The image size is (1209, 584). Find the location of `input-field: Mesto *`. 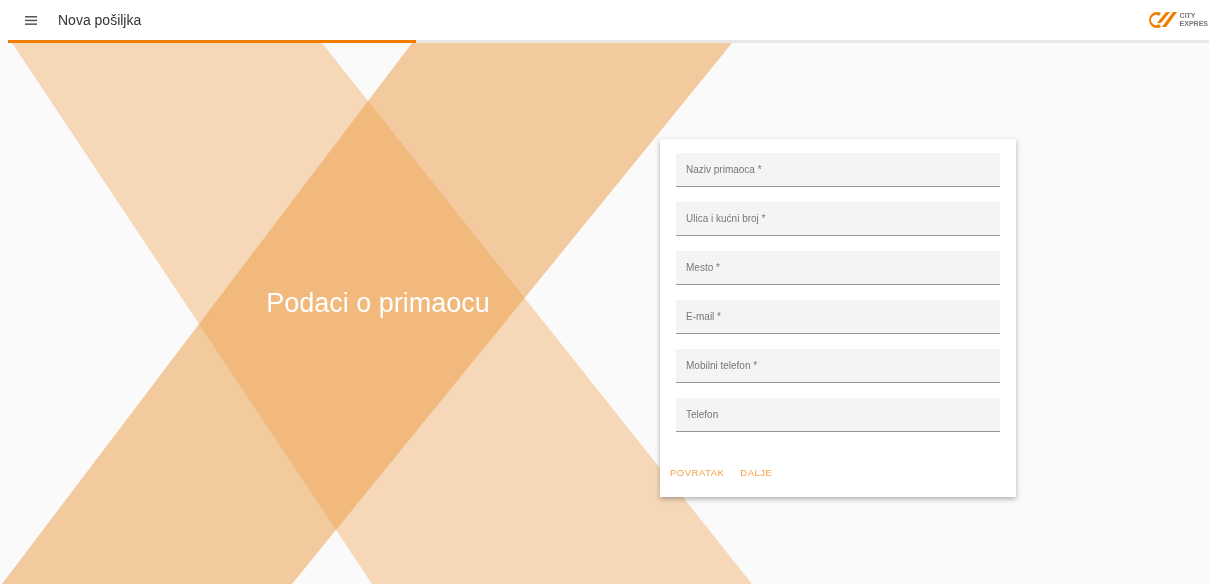

input-field: Mesto * is located at coordinates (838, 268).